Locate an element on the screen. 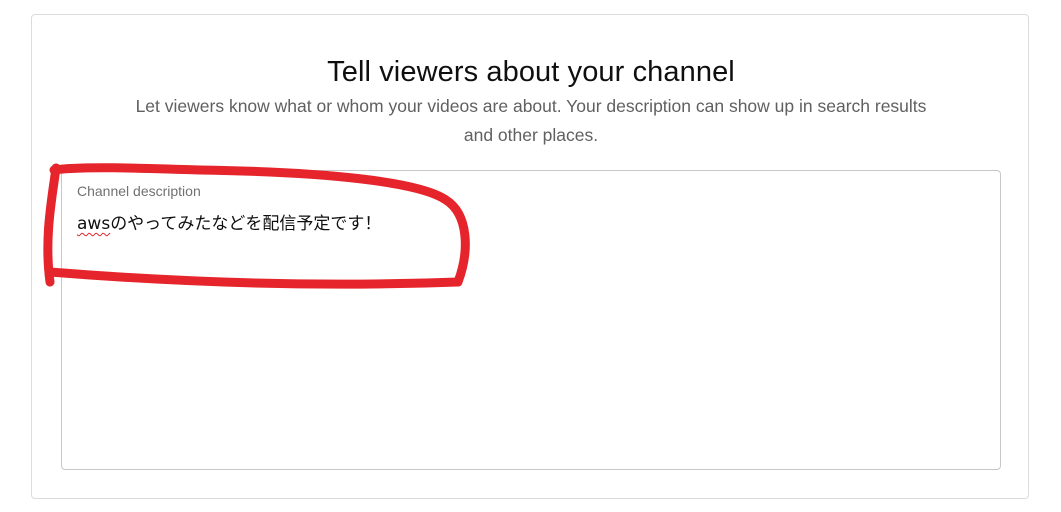 The width and height of the screenshot is (1061, 512). page-title: Tell viewers about your channel is located at coordinates (531, 72).